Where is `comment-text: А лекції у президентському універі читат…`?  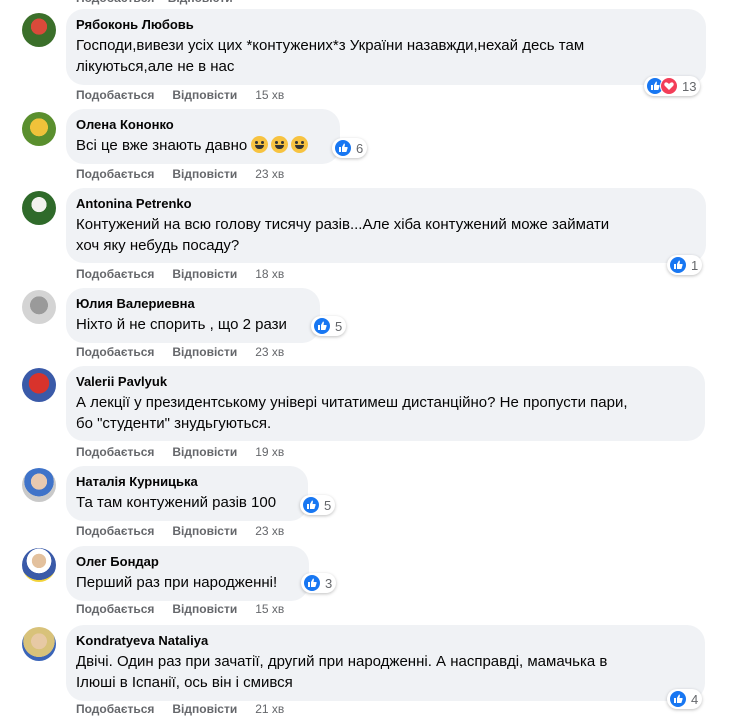 comment-text: А лекції у президентському універі читат… is located at coordinates (352, 413).